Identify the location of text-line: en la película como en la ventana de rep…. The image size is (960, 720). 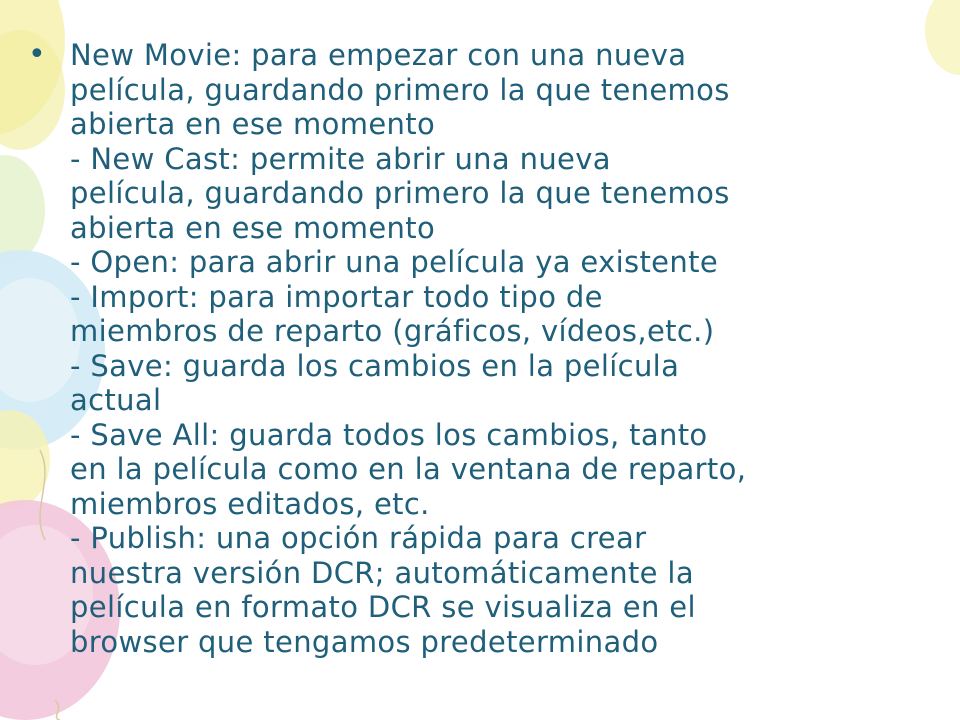
(408, 469).